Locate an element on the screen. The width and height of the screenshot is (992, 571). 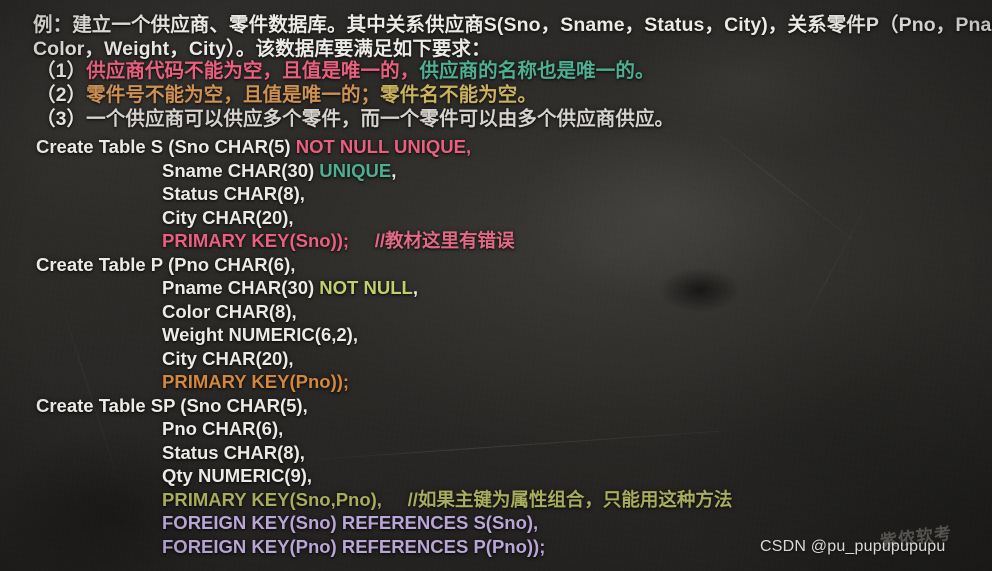
code-line: Create Table P (Pno CHAR(6), is located at coordinates (166, 264).